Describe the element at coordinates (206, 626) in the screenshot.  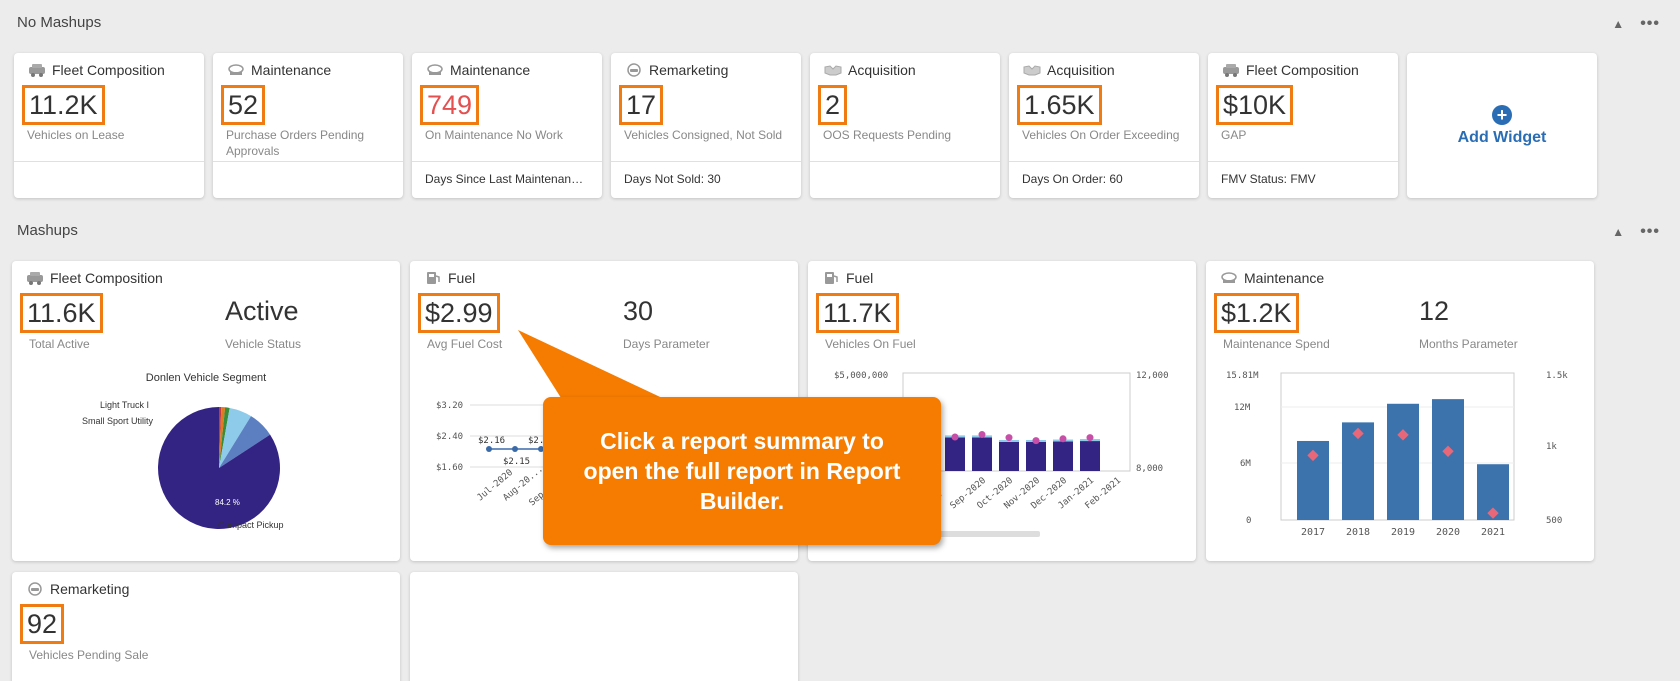
I see `mashup-card-remarketing: Remarketing 92 Vehicles Pending Sale` at that location.